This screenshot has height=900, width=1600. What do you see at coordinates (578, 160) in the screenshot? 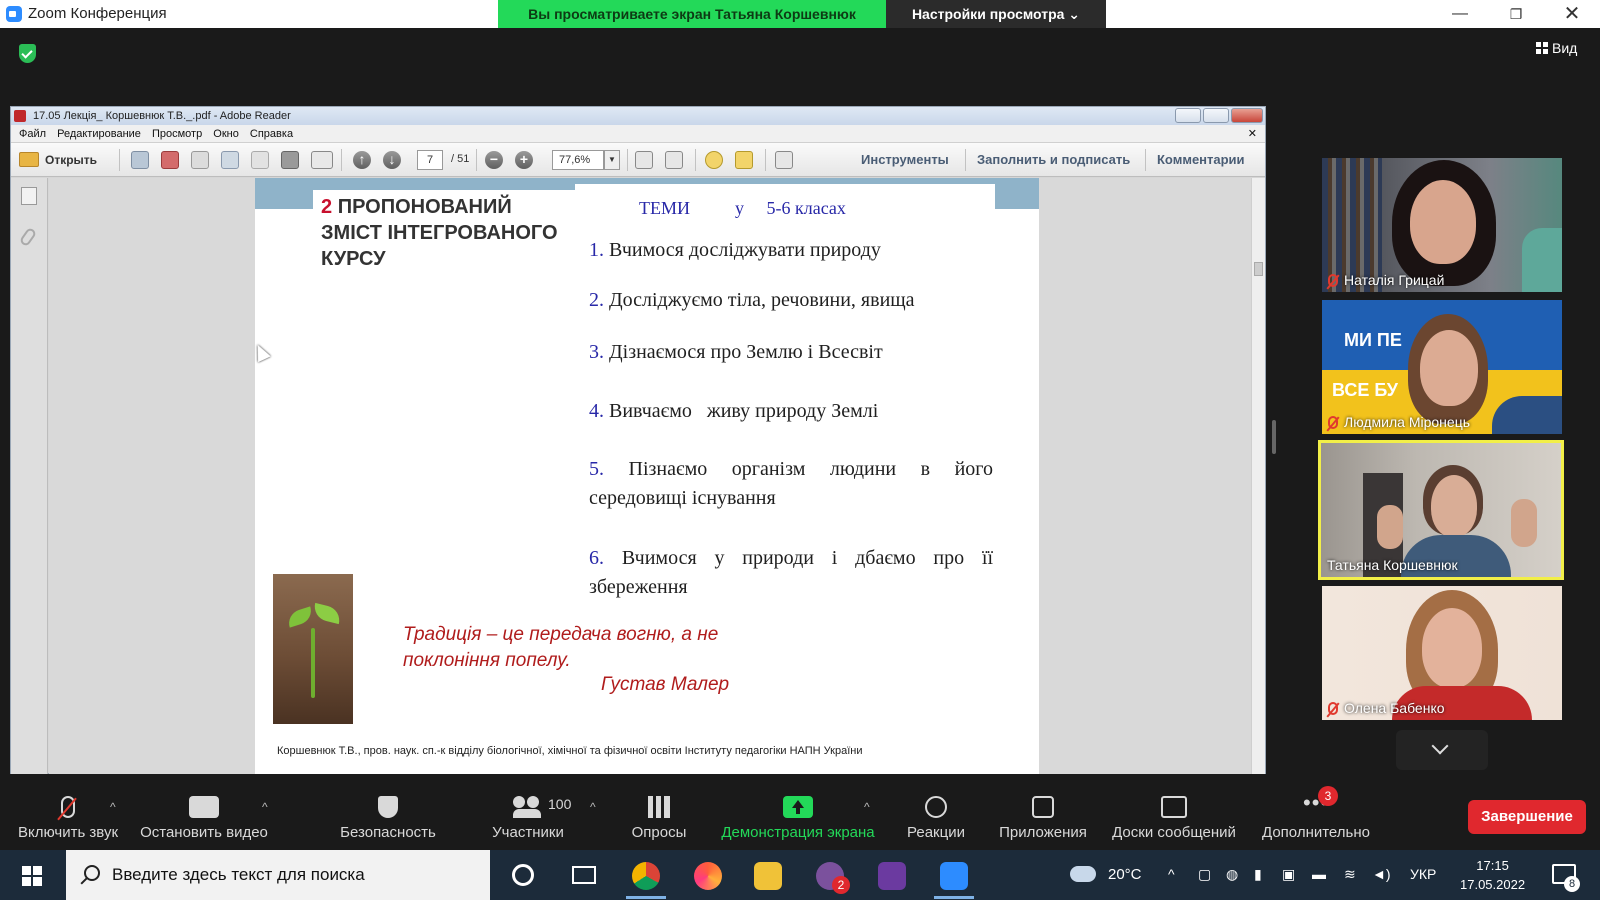
I see `zoom-level-input: 77,6%` at bounding box center [578, 160].